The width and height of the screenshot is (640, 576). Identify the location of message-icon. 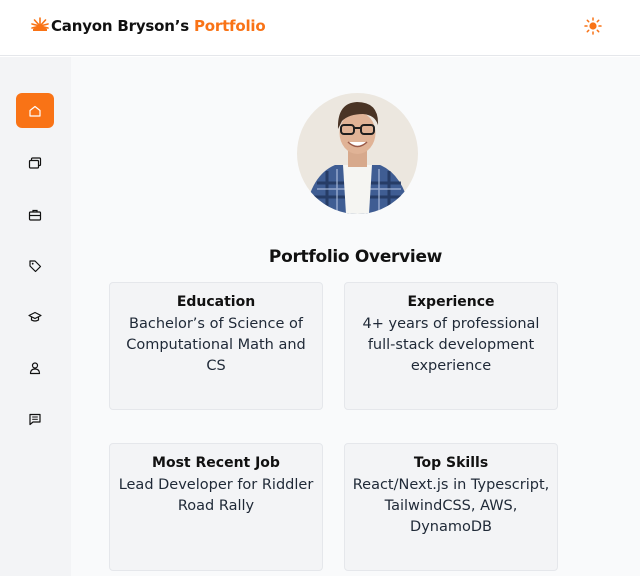
(35, 419).